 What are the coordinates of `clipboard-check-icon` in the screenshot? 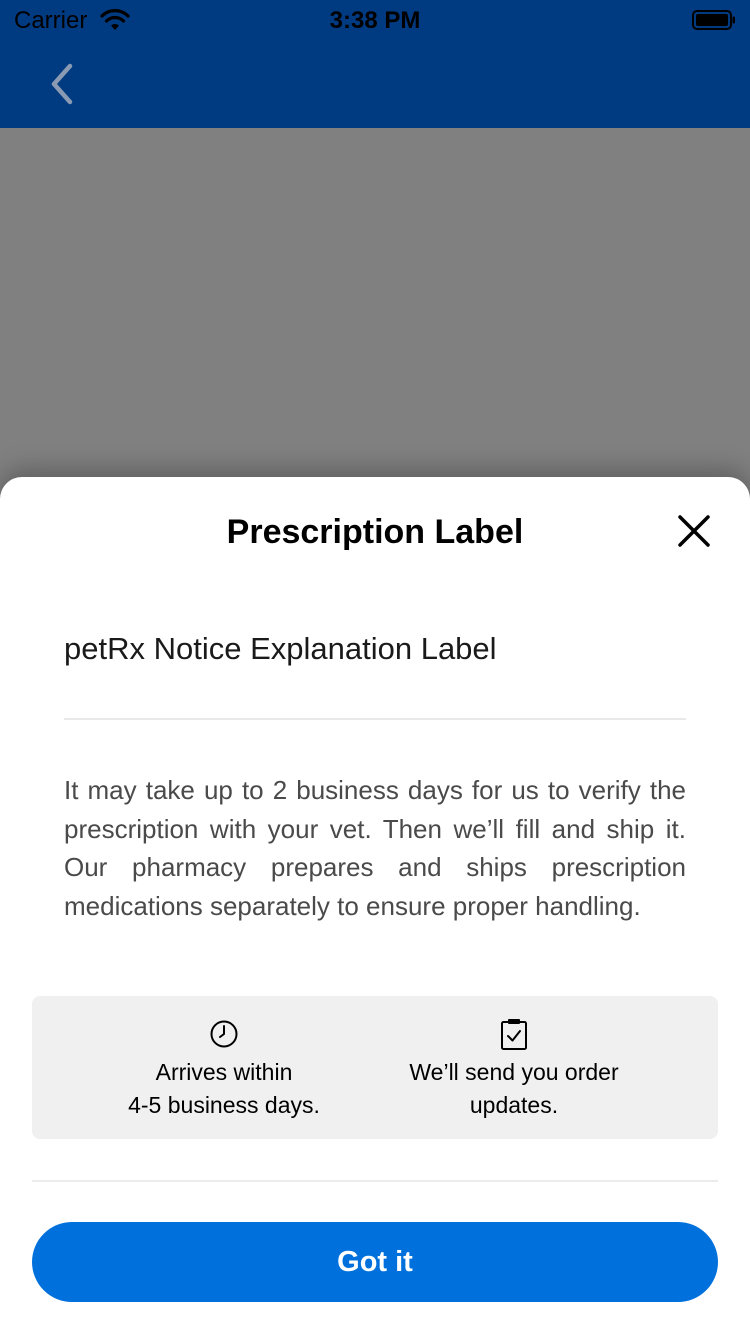 It's located at (514, 1034).